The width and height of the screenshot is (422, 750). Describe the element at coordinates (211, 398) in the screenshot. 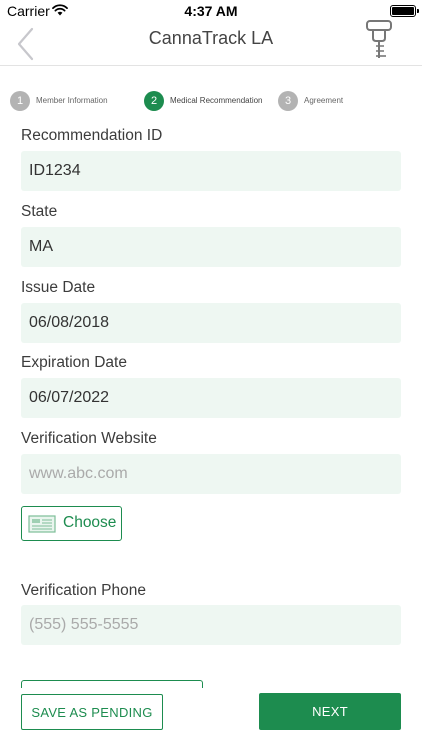

I see `expiration-date-field` at that location.